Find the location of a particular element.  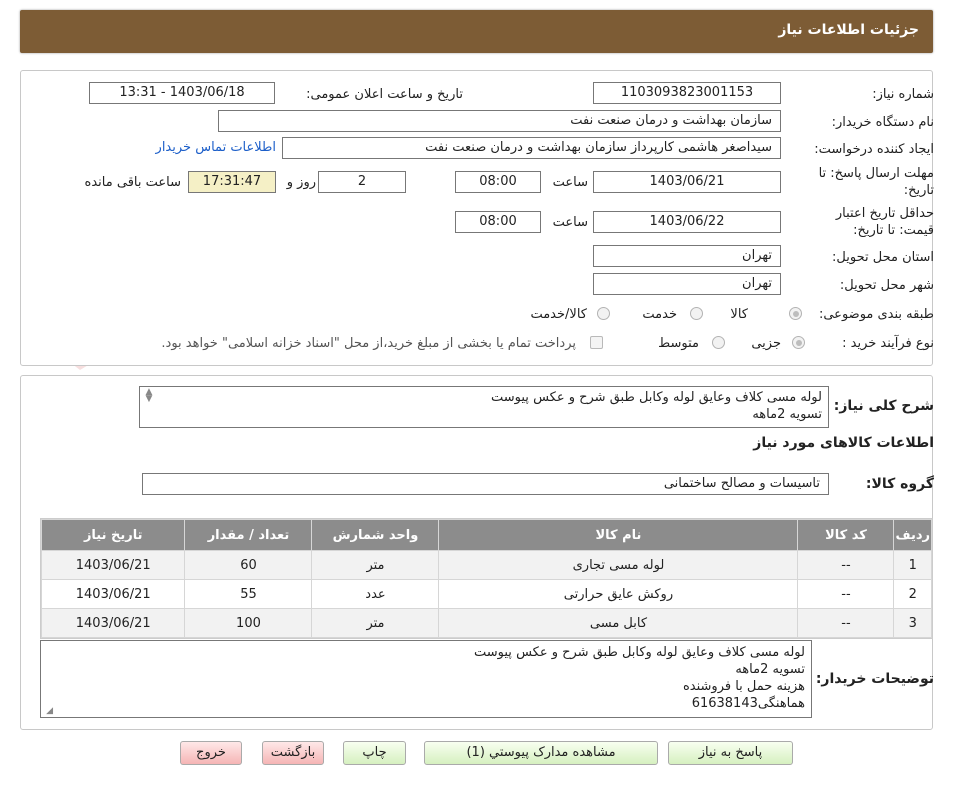

validity-label-line2: قیمت: تا تاریخ: is located at coordinates (893, 230).